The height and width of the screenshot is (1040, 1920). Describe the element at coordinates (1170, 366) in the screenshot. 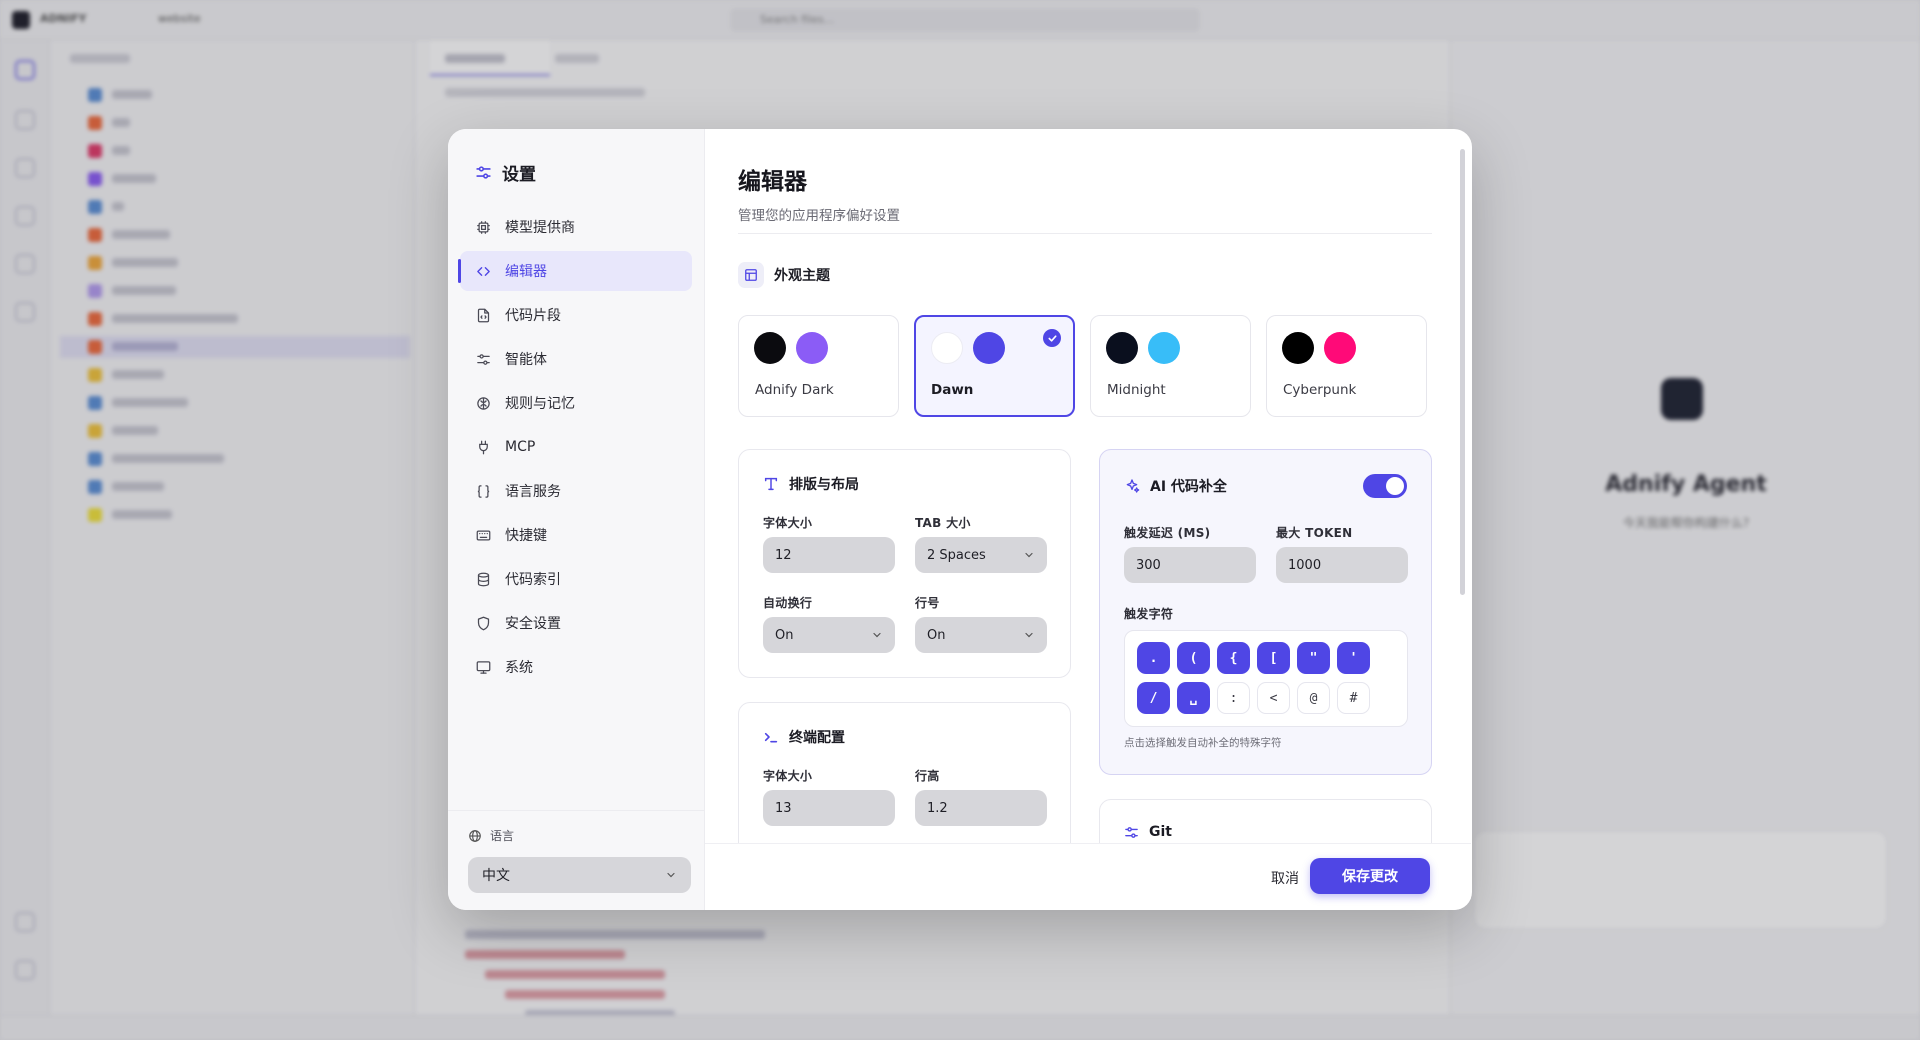

I see `theme-card-midnight: Midnight` at that location.